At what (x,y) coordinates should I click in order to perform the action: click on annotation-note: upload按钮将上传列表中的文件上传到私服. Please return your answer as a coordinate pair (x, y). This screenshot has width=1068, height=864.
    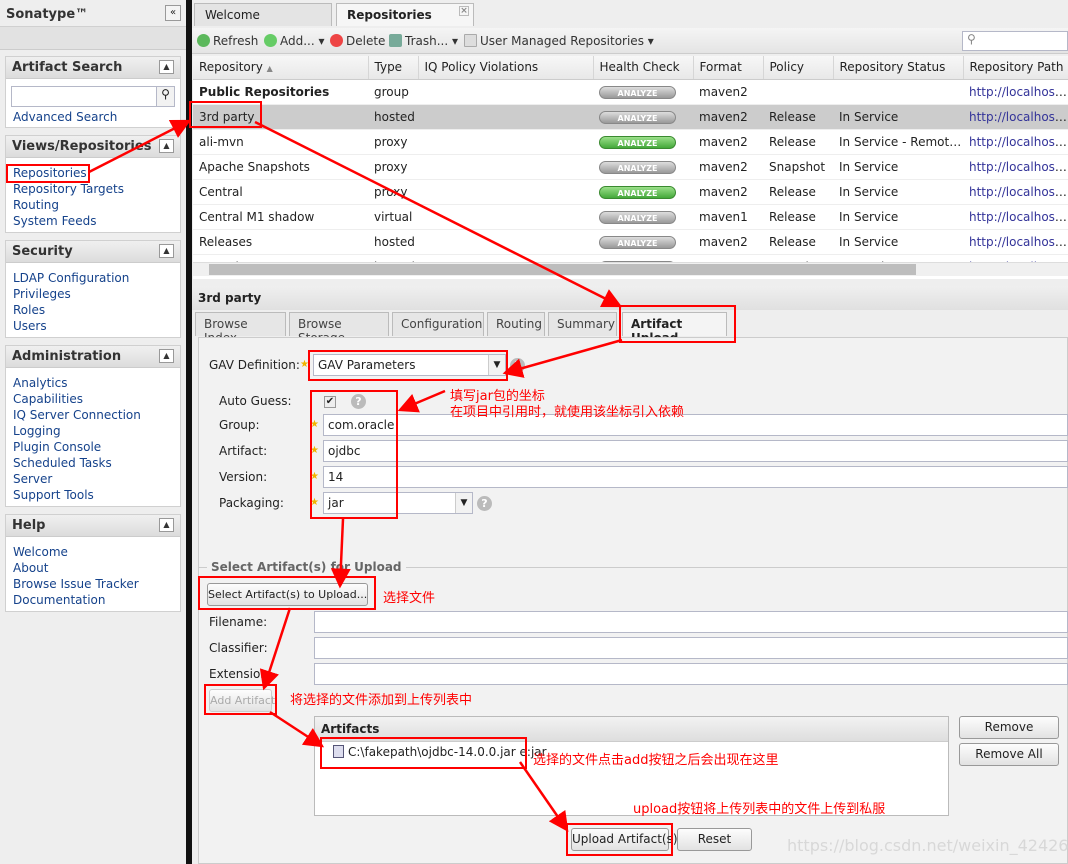
    Looking at the image, I should click on (759, 809).